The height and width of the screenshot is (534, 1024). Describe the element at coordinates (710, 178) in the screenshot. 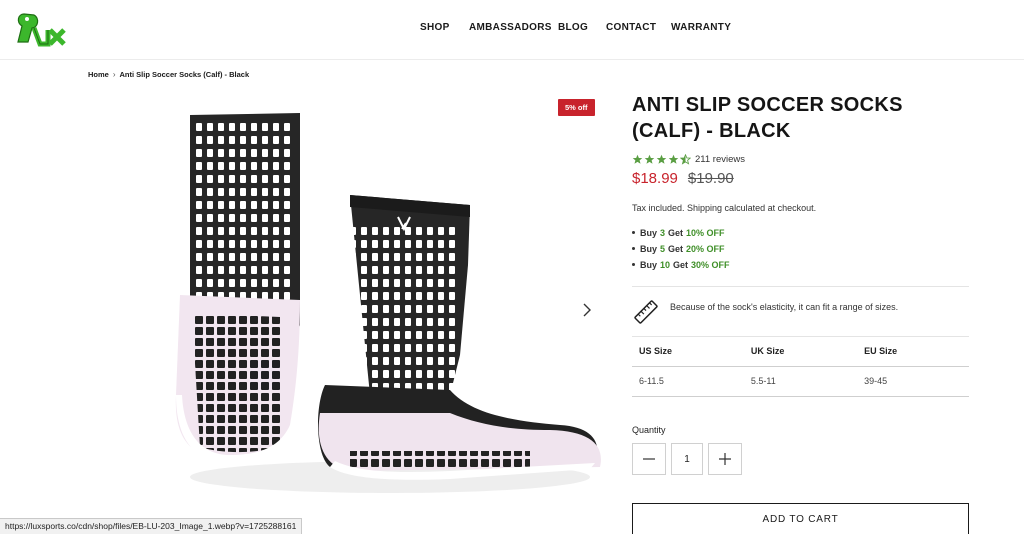

I see `compare-price: $19.90` at that location.